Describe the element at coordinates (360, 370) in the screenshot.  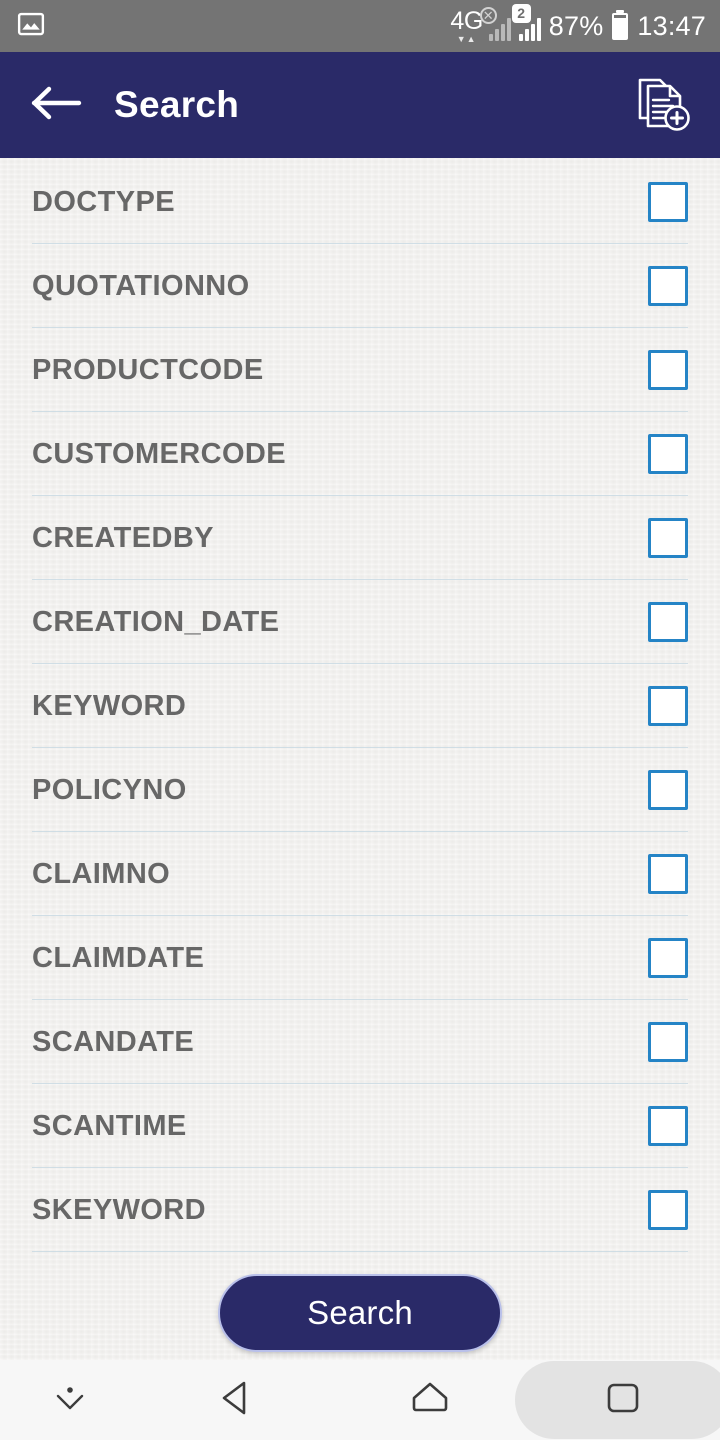
I see `field-row: PRODUCTCODE` at that location.